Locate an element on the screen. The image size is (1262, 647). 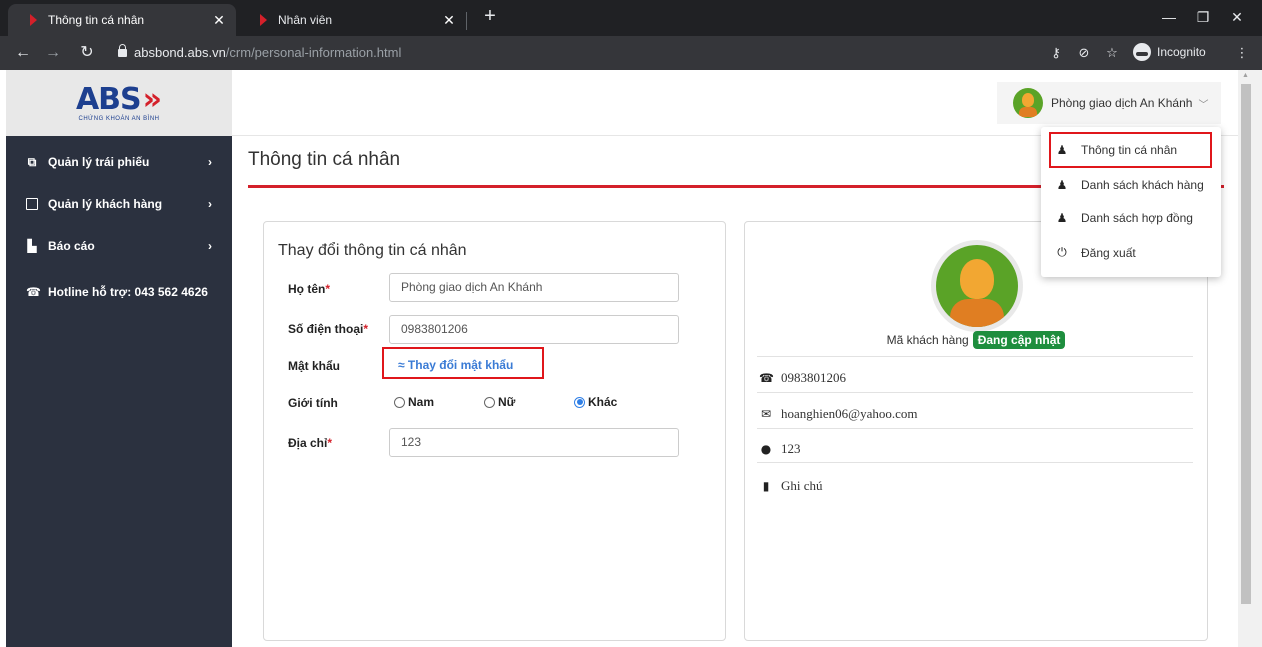
radio-checked-icon is located at coordinates (579, 402).